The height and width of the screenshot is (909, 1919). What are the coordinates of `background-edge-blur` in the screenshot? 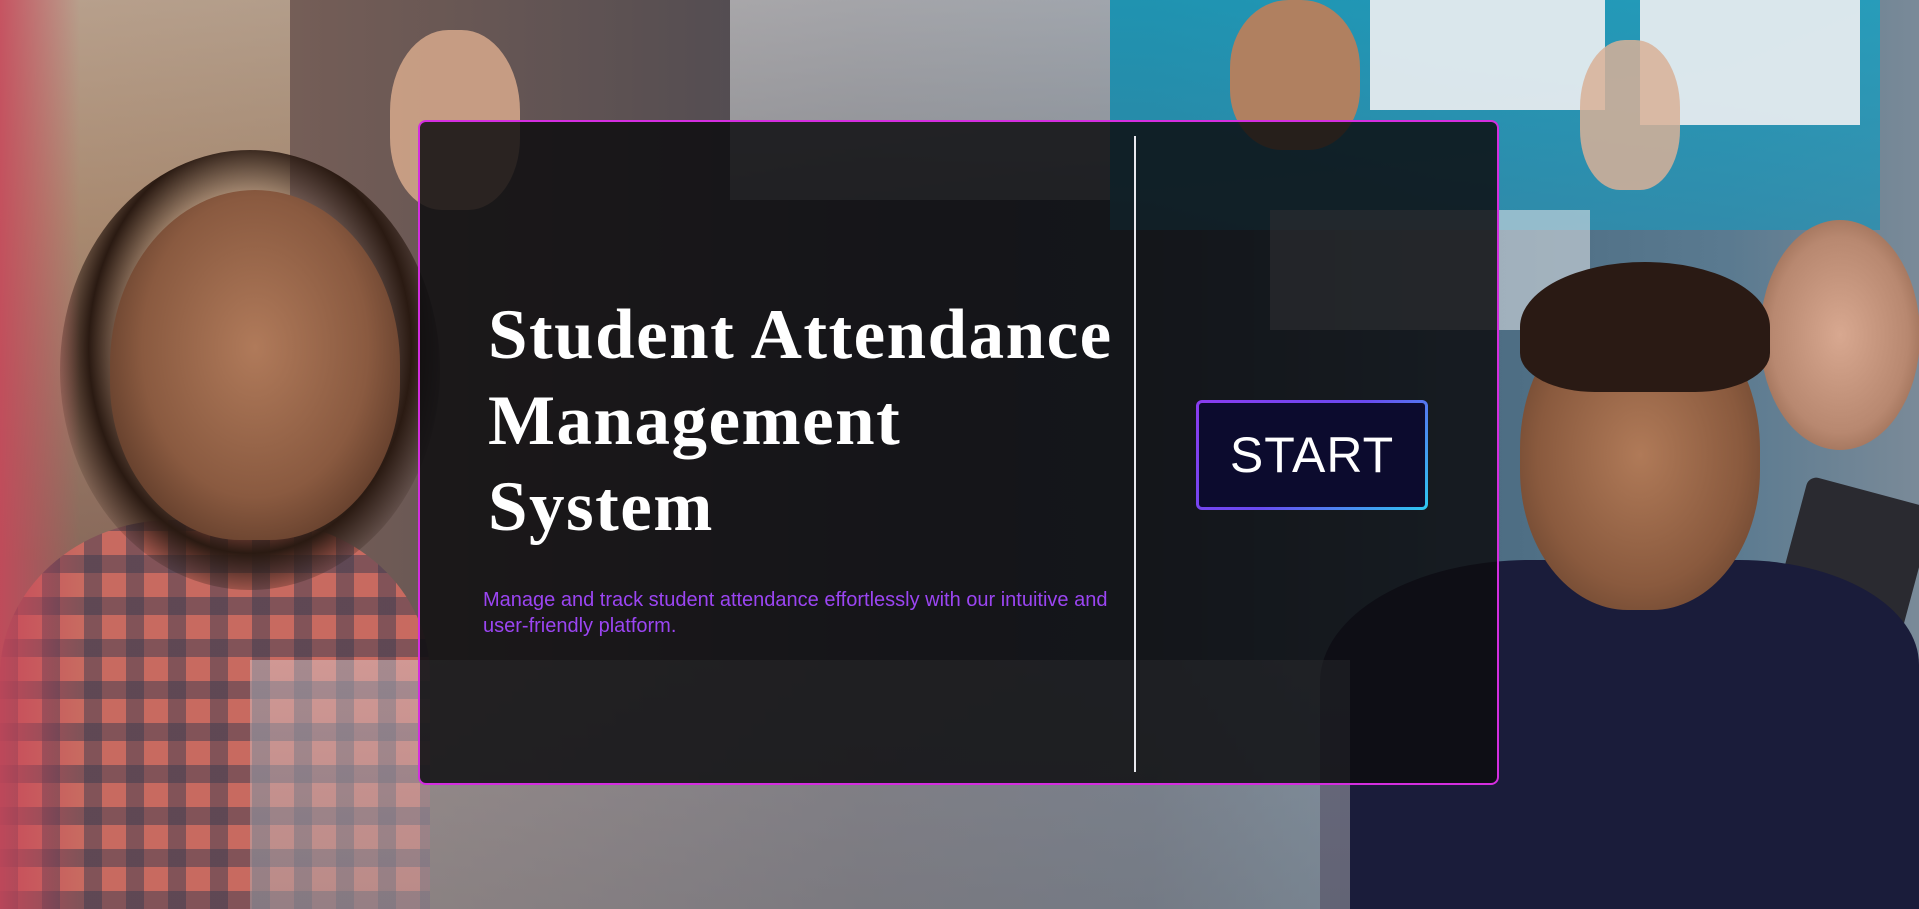 It's located at (40, 454).